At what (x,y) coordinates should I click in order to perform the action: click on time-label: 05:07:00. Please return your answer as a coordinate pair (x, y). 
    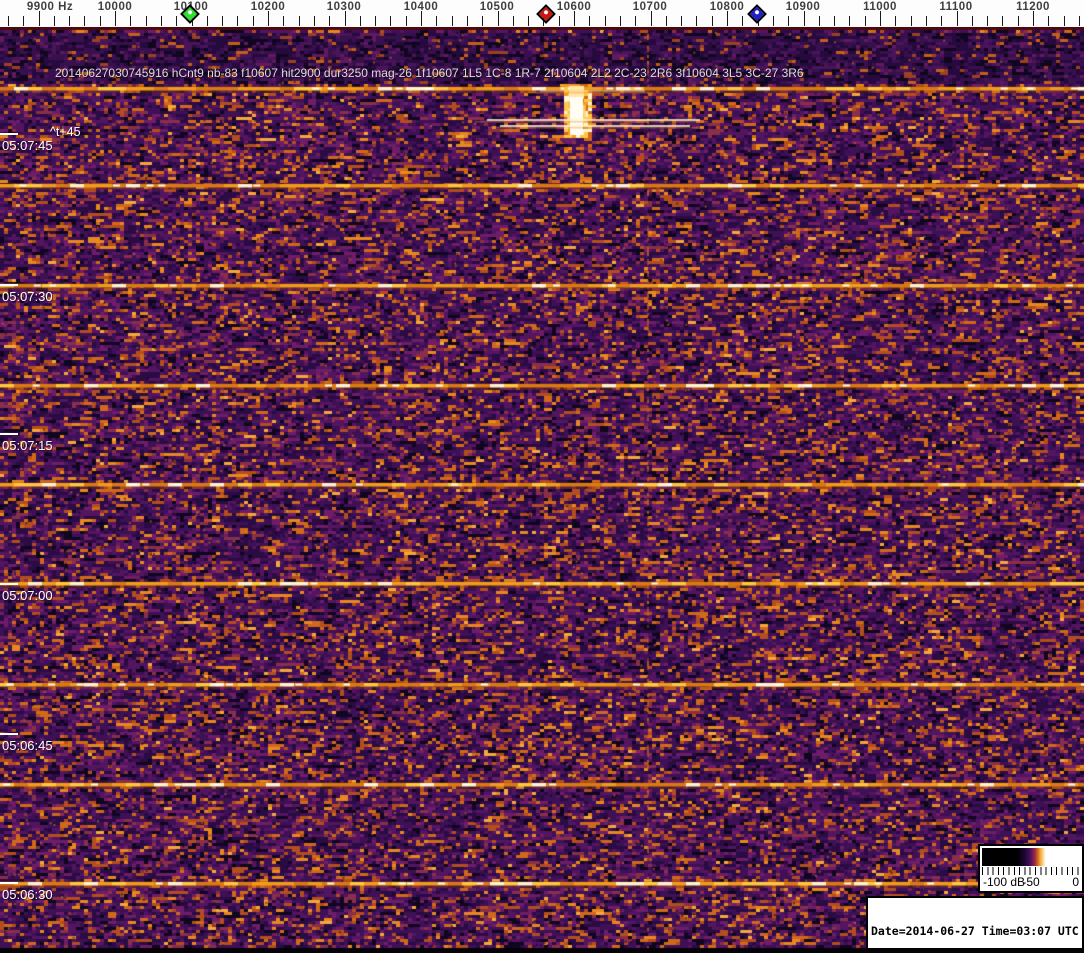
    Looking at the image, I should click on (27, 595).